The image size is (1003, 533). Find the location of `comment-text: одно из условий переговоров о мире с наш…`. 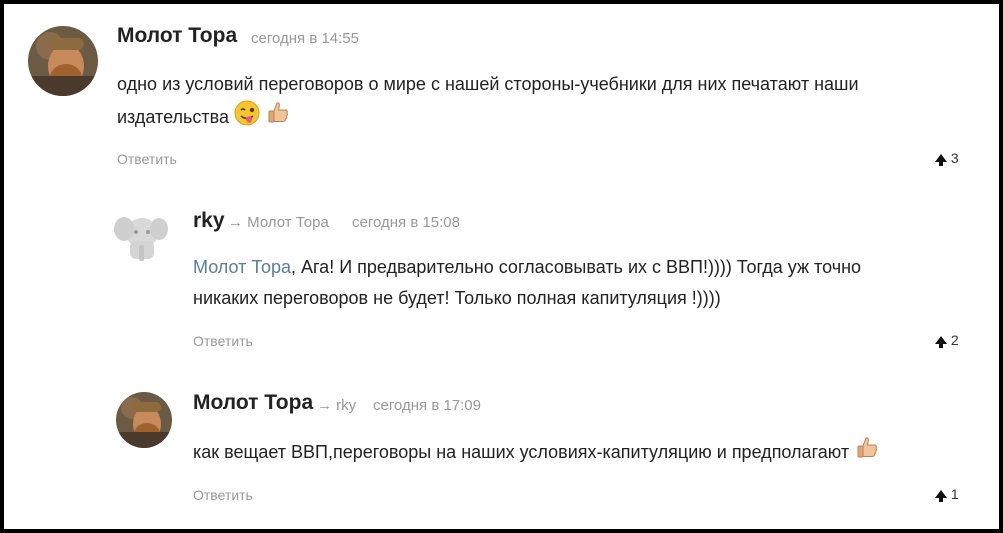

comment-text: одно из условий переговоров о мире с наш… is located at coordinates (537, 102).